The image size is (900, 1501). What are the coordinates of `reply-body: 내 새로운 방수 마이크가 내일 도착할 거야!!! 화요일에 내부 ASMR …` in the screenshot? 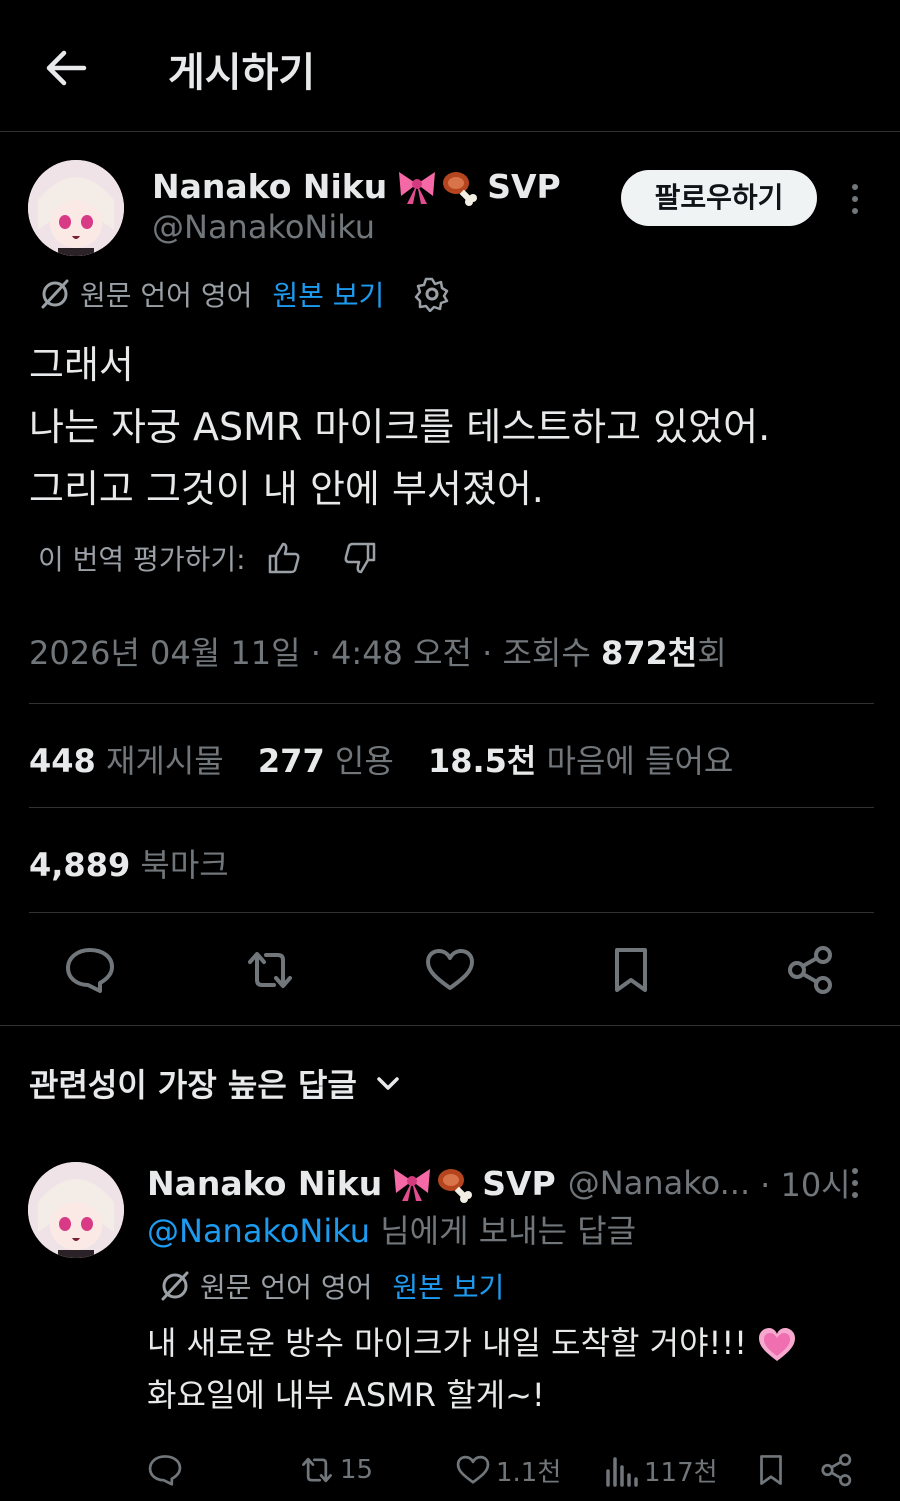 It's located at (472, 1369).